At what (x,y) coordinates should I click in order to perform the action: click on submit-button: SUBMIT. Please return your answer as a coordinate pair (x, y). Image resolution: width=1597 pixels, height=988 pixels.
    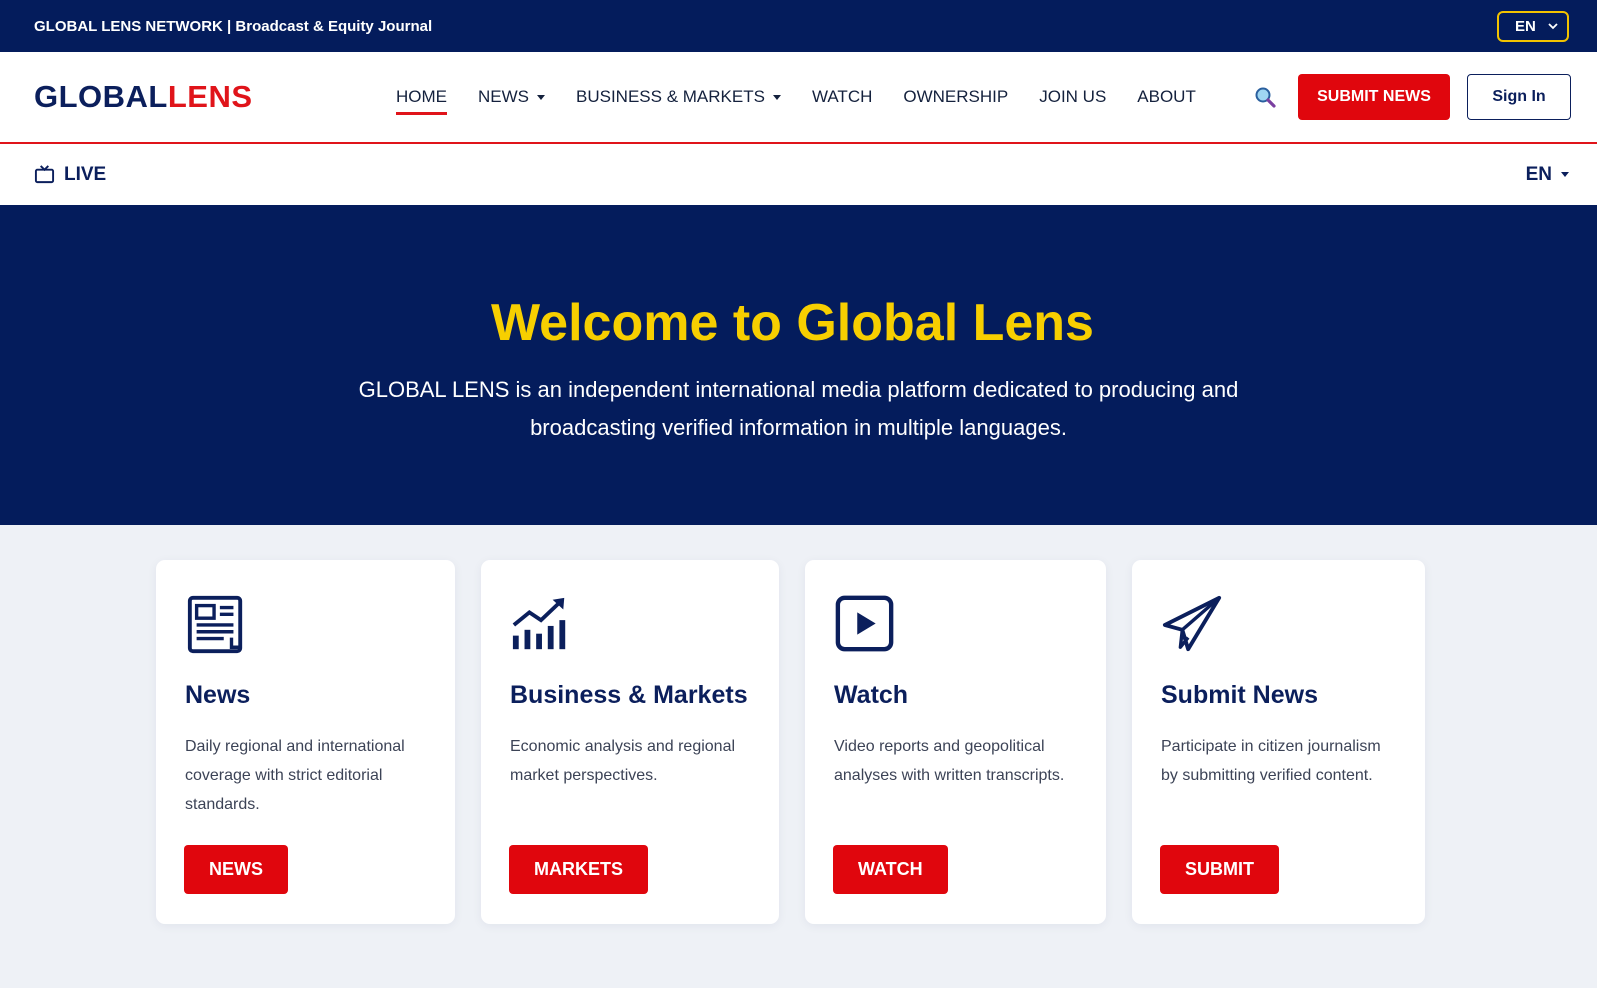
    Looking at the image, I should click on (1219, 869).